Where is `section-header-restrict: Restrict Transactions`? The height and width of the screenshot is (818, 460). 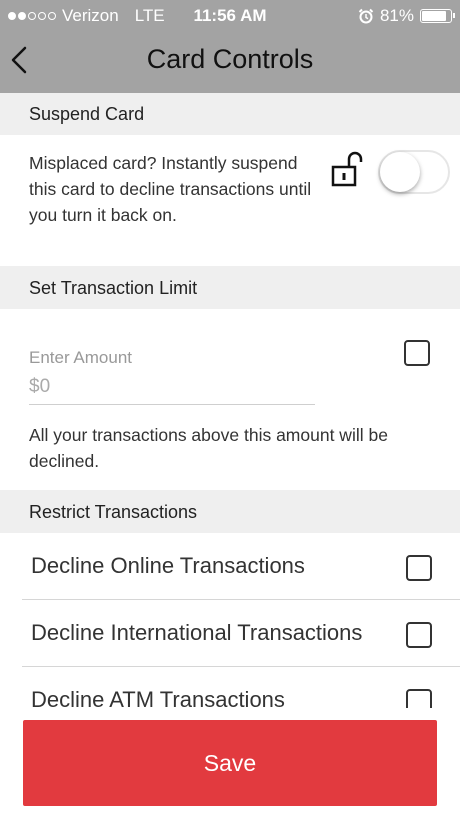 section-header-restrict: Restrict Transactions is located at coordinates (230, 511).